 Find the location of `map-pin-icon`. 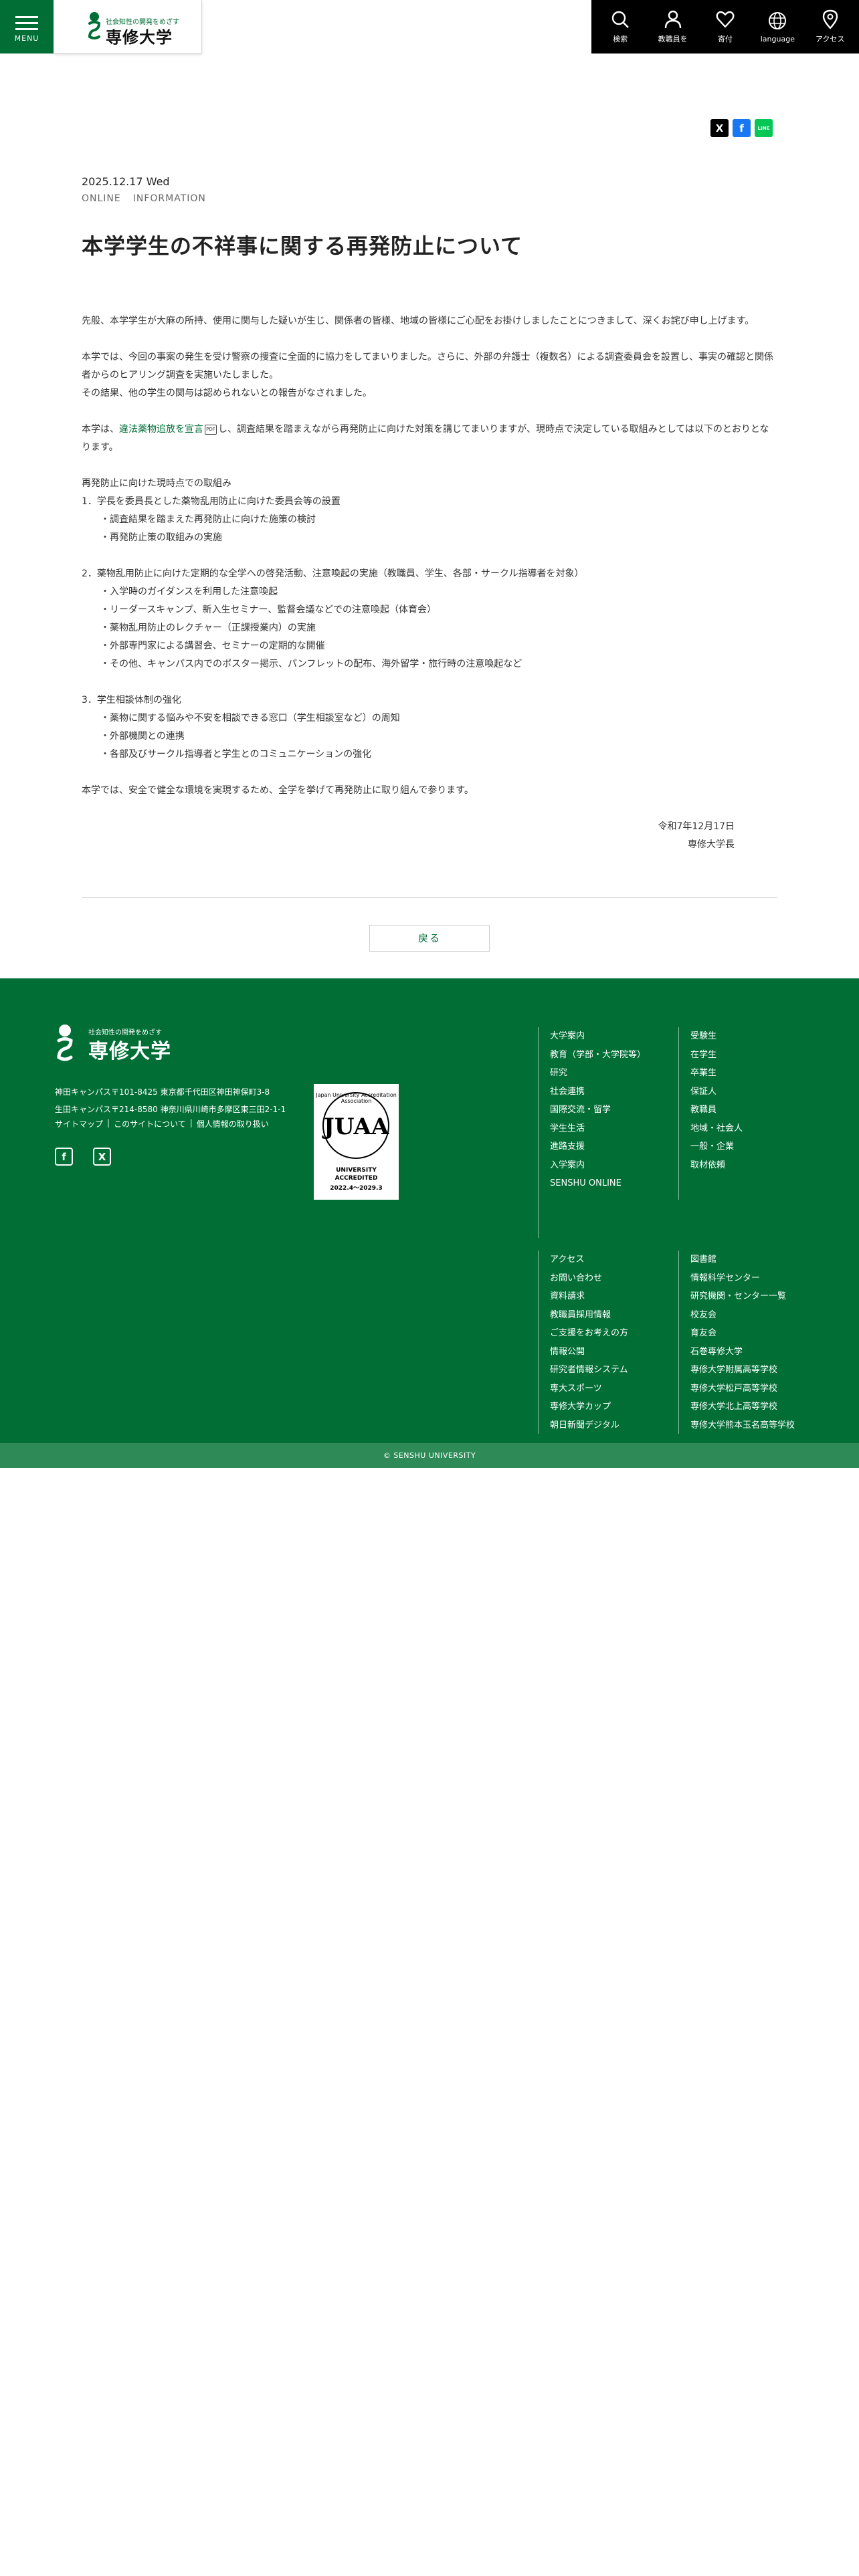

map-pin-icon is located at coordinates (830, 19).